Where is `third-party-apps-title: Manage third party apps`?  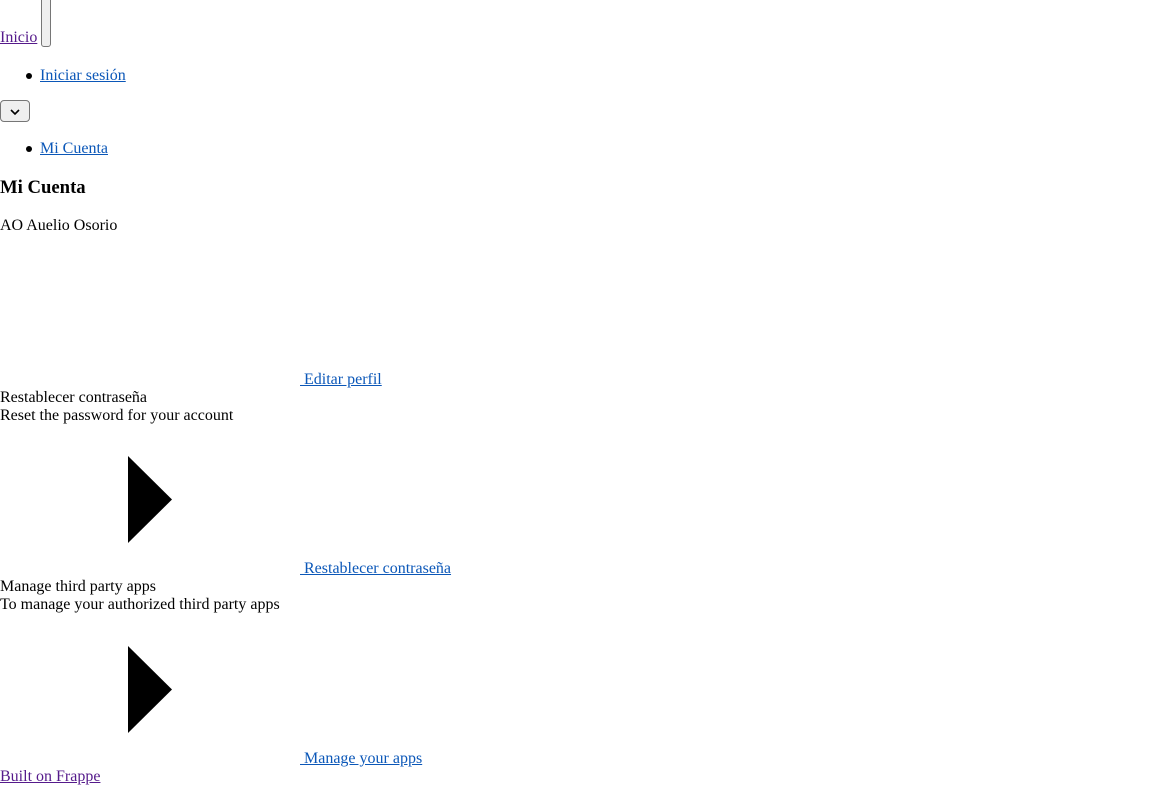
third-party-apps-title: Manage third party apps is located at coordinates (78, 586).